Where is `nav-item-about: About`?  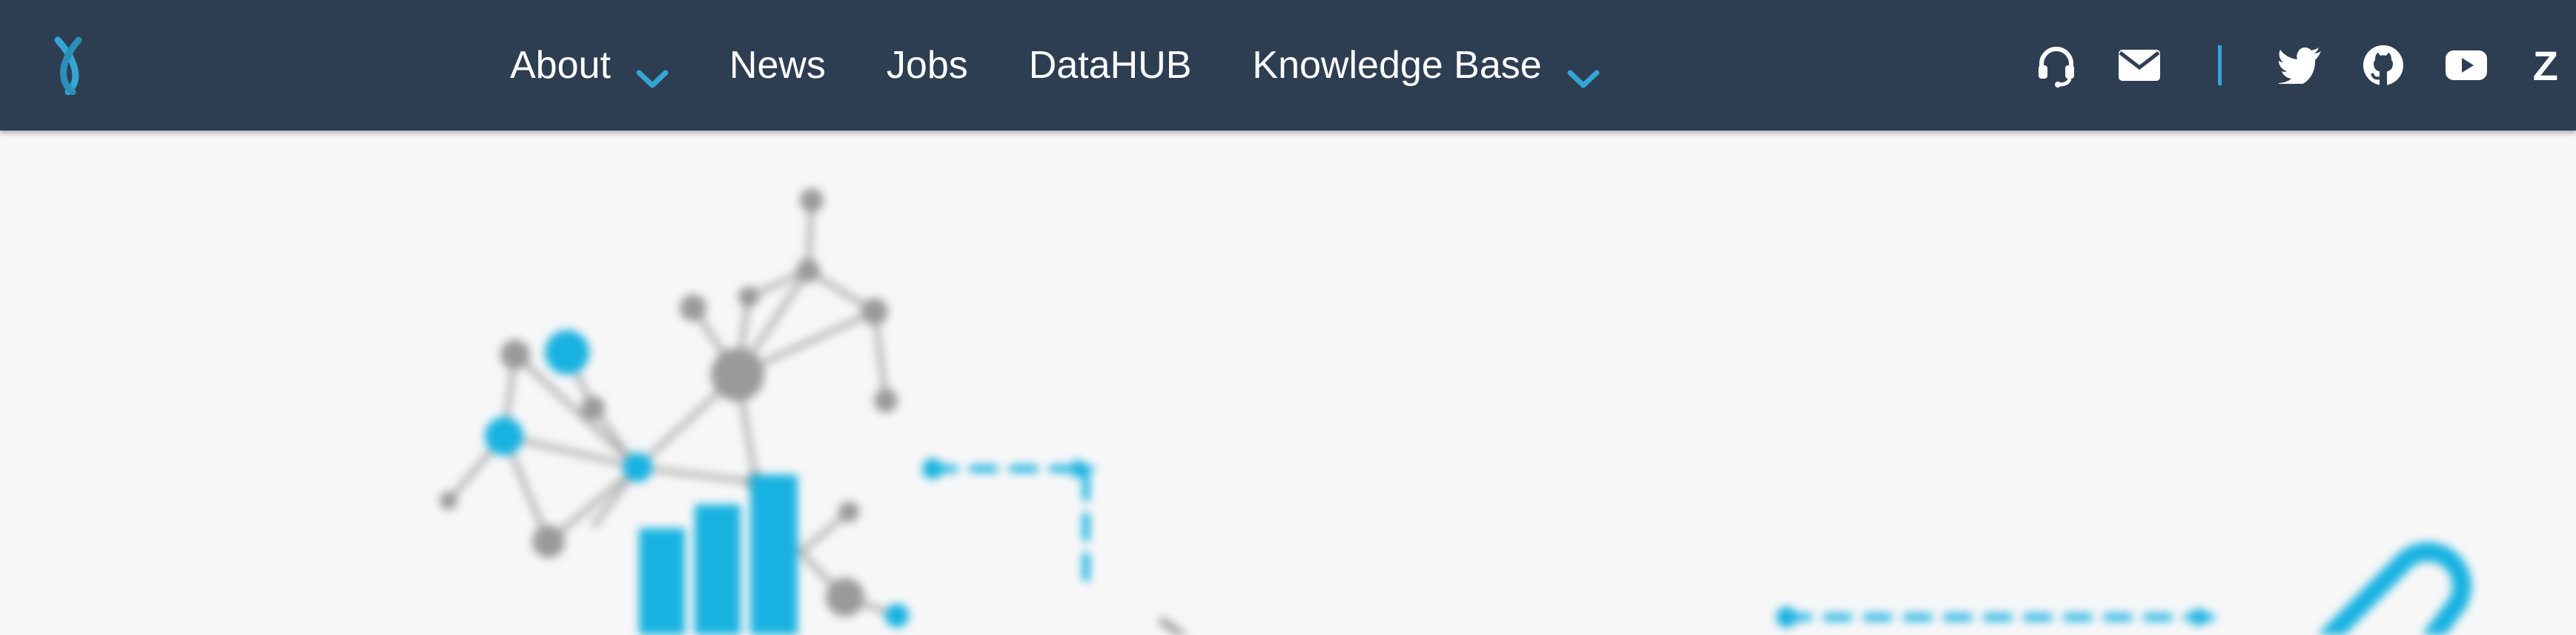 nav-item-about: About is located at coordinates (589, 65).